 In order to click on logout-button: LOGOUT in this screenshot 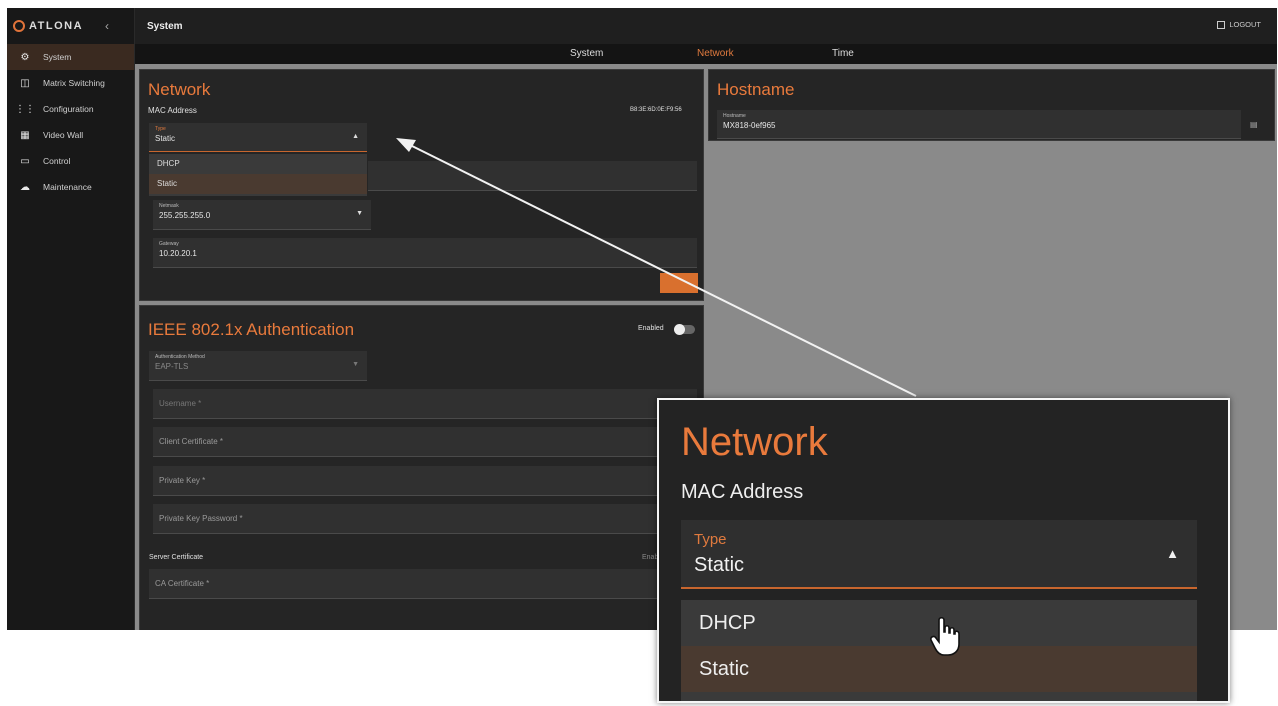, I will do `click(1239, 24)`.